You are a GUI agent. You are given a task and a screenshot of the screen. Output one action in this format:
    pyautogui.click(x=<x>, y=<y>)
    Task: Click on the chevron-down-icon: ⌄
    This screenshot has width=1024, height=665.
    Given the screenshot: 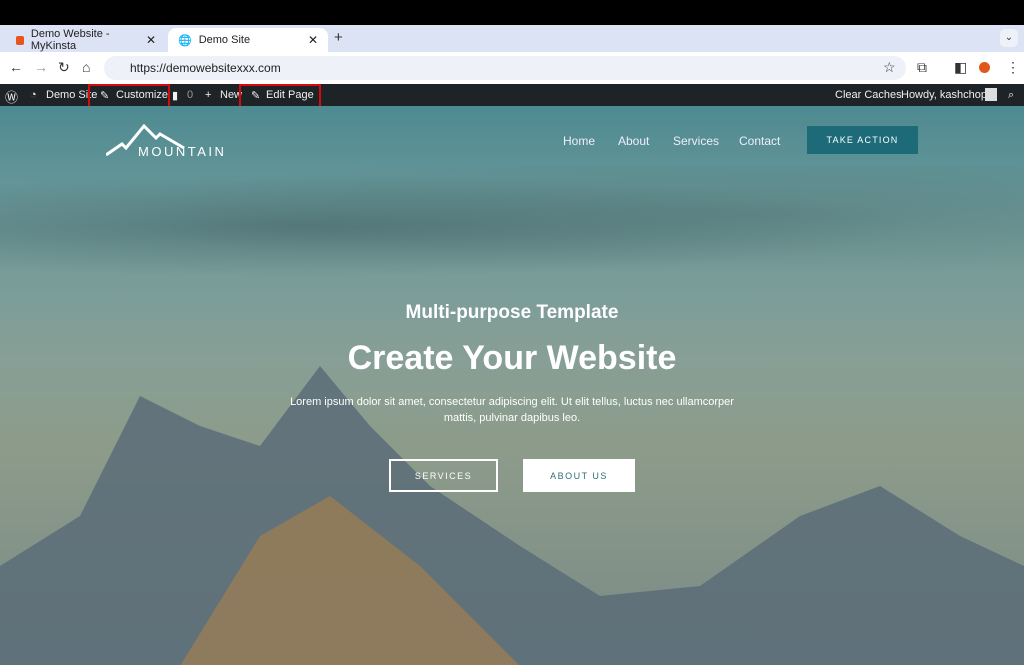 What is the action you would take?
    pyautogui.click(x=1009, y=38)
    